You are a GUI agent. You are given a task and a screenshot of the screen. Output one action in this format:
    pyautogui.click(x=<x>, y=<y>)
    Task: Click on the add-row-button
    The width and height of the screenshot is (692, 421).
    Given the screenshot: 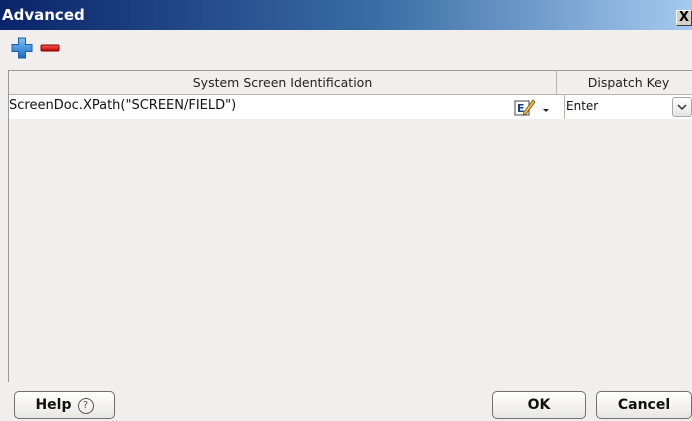 What is the action you would take?
    pyautogui.click(x=22, y=48)
    